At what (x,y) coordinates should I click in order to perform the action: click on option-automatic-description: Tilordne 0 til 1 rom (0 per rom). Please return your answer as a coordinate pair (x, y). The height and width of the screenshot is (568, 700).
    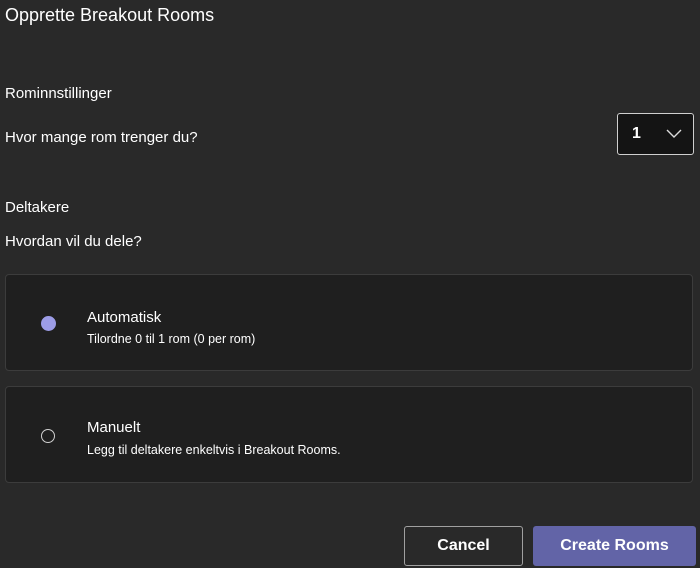
    Looking at the image, I should click on (171, 339).